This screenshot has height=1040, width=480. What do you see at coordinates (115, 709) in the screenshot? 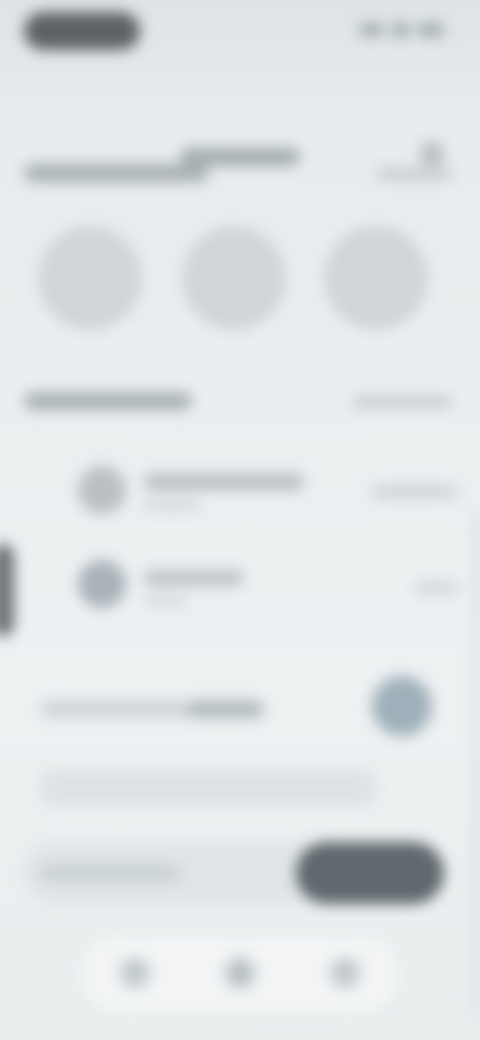
I see `card-title` at bounding box center [115, 709].